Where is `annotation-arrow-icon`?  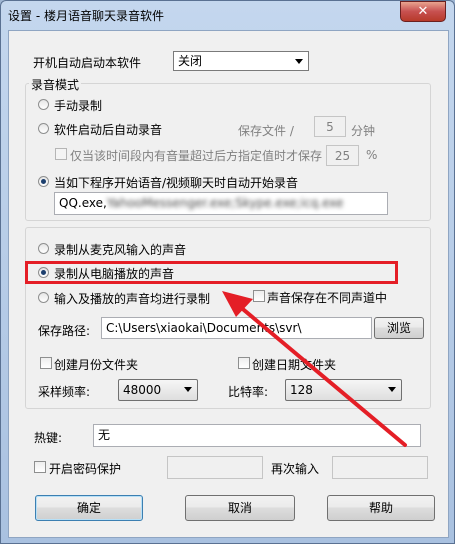
annotation-arrow-icon is located at coordinates (314, 369).